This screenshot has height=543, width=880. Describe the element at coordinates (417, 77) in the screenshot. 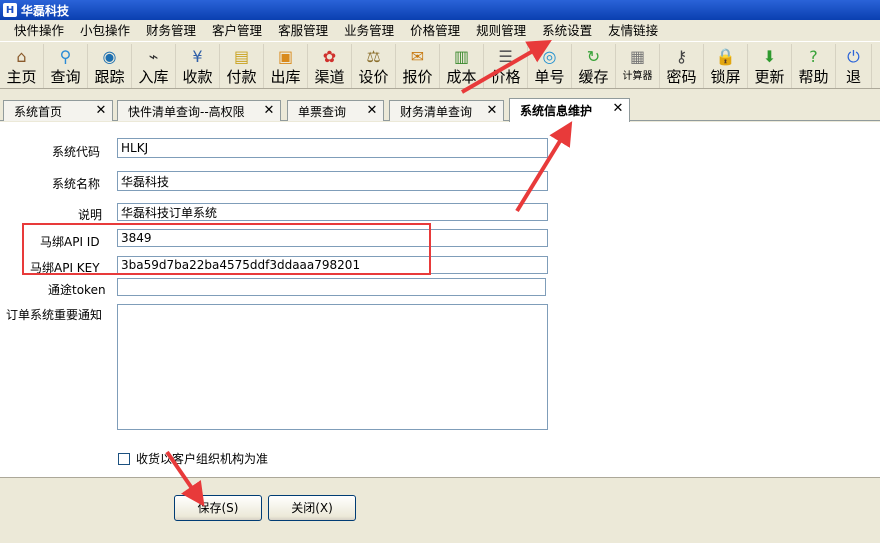

I see `toolbar-label: 报价` at that location.